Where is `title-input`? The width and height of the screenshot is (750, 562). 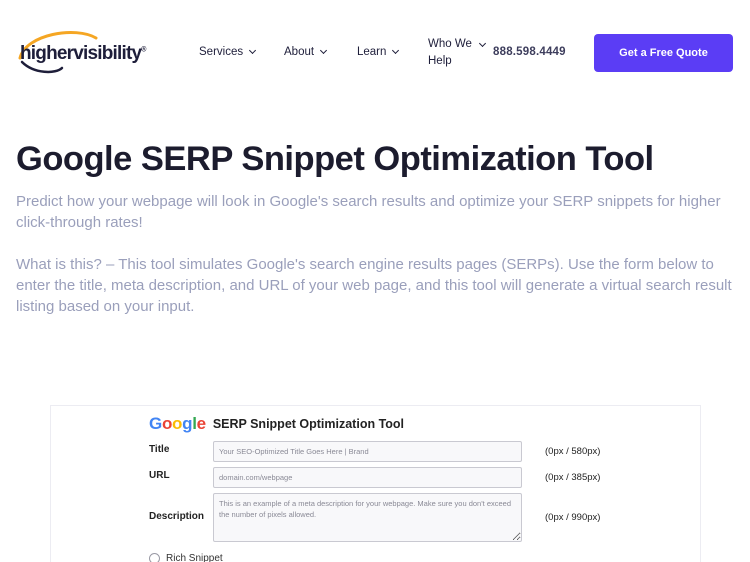 title-input is located at coordinates (367, 451).